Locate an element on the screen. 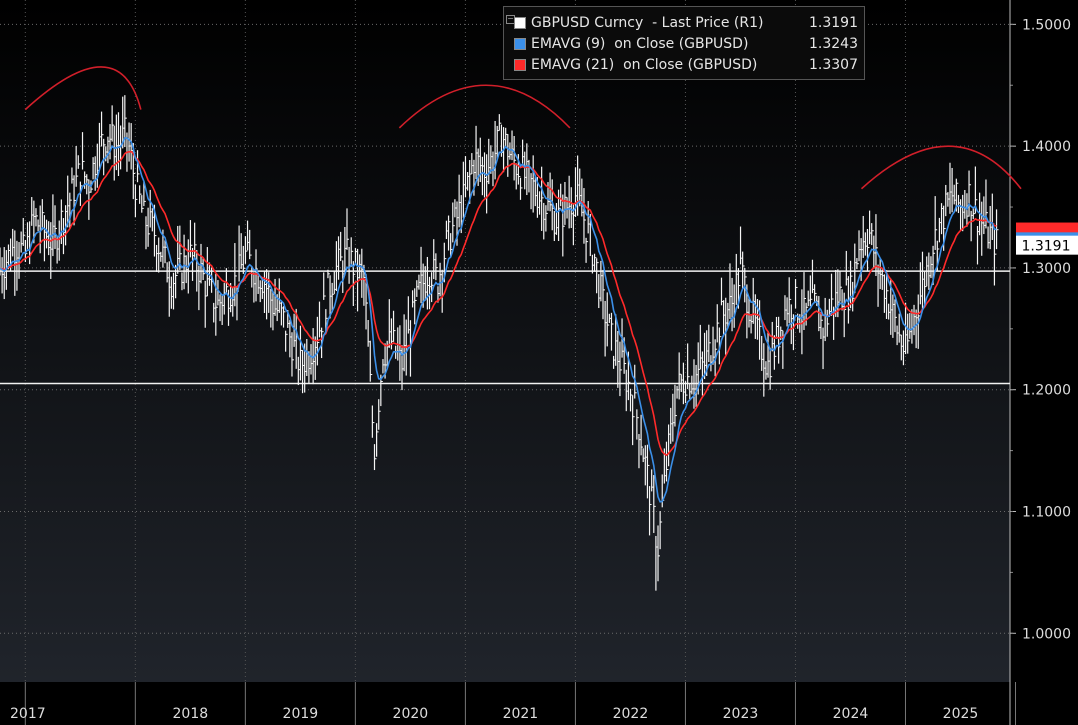  y-tick-label: 1.1000 is located at coordinates (1046, 513).